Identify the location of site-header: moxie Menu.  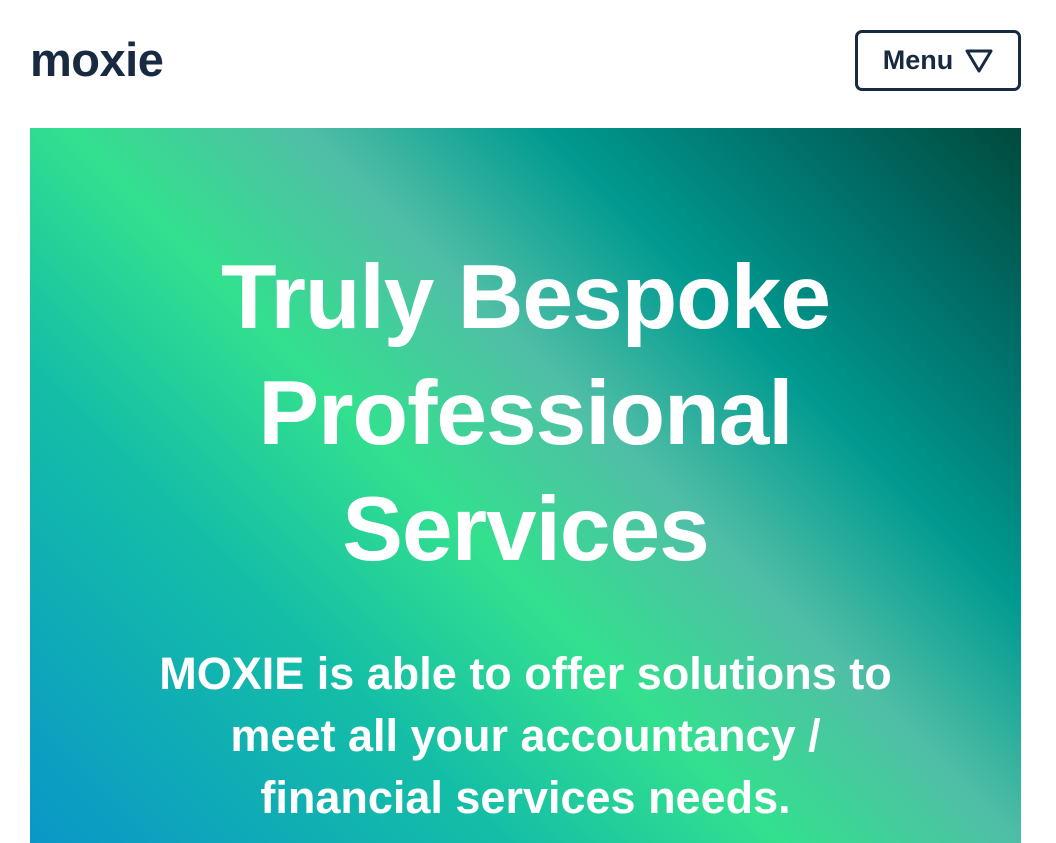
(525, 62).